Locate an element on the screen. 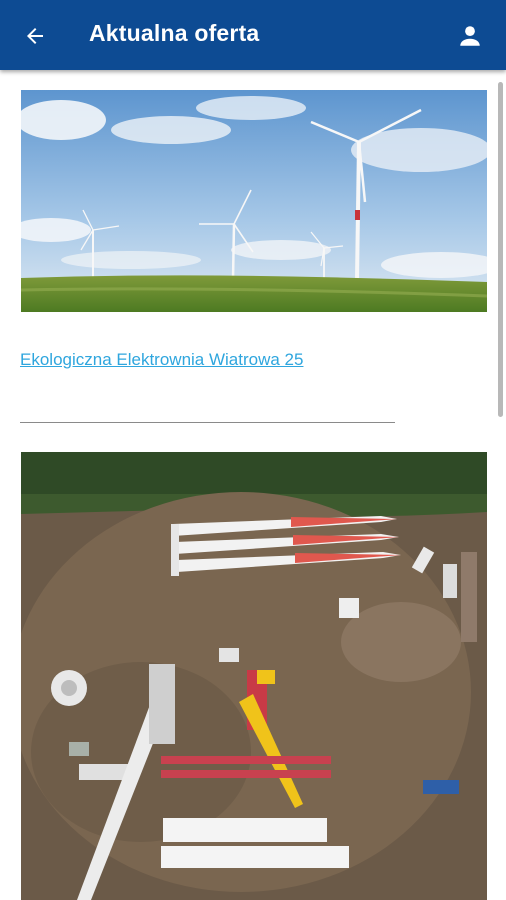 The width and height of the screenshot is (506, 900). back-button is located at coordinates (35, 36).